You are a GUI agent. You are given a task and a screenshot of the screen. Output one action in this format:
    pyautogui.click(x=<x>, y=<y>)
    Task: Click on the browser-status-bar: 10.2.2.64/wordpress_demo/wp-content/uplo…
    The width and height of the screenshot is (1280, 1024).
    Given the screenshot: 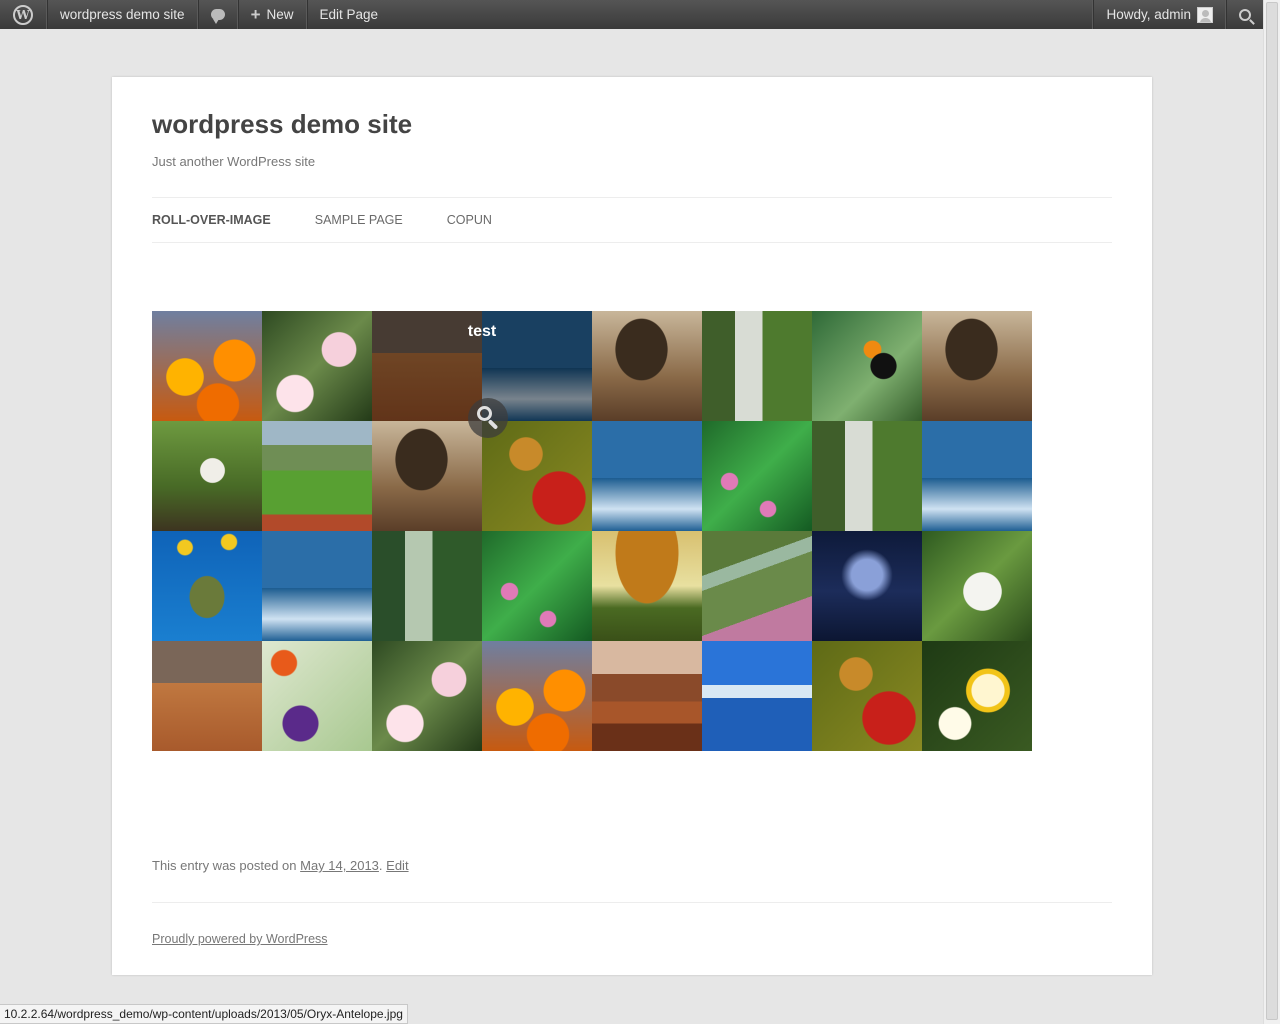 What is the action you would take?
    pyautogui.click(x=204, y=1014)
    